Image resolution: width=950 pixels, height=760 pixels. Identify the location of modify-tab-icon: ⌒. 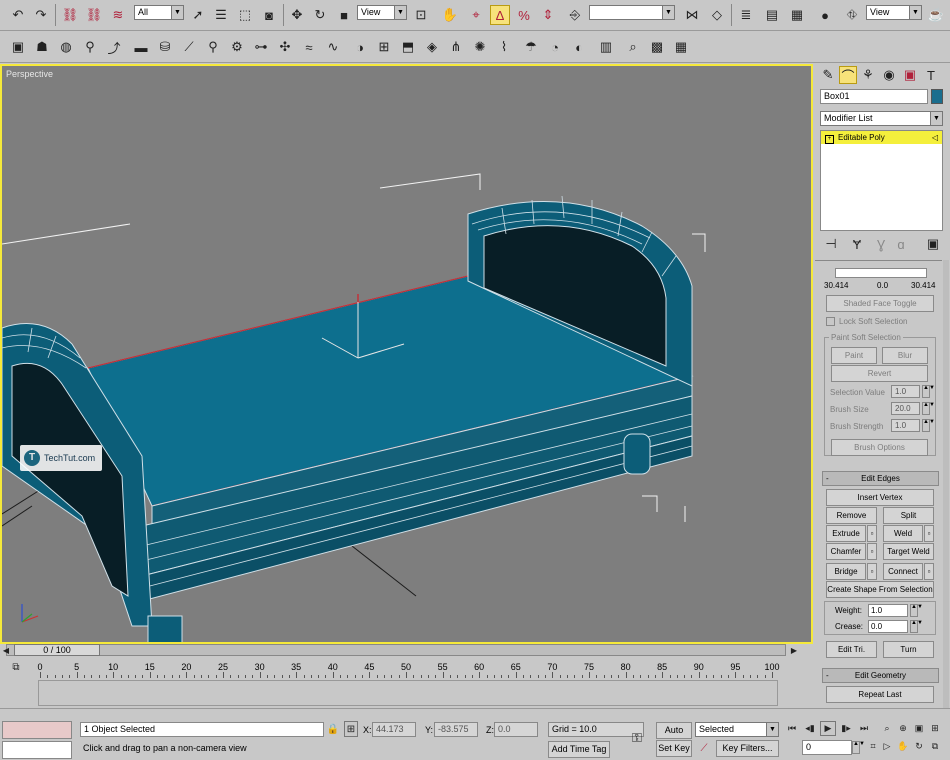
(848, 75).